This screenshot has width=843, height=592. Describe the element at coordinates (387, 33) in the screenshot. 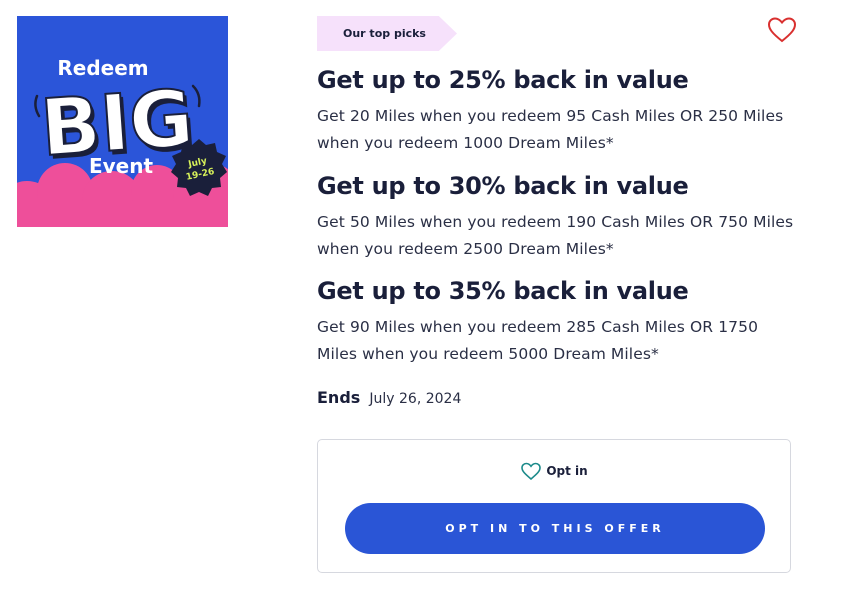

I see `top-picks-badge: Our top picks` at that location.